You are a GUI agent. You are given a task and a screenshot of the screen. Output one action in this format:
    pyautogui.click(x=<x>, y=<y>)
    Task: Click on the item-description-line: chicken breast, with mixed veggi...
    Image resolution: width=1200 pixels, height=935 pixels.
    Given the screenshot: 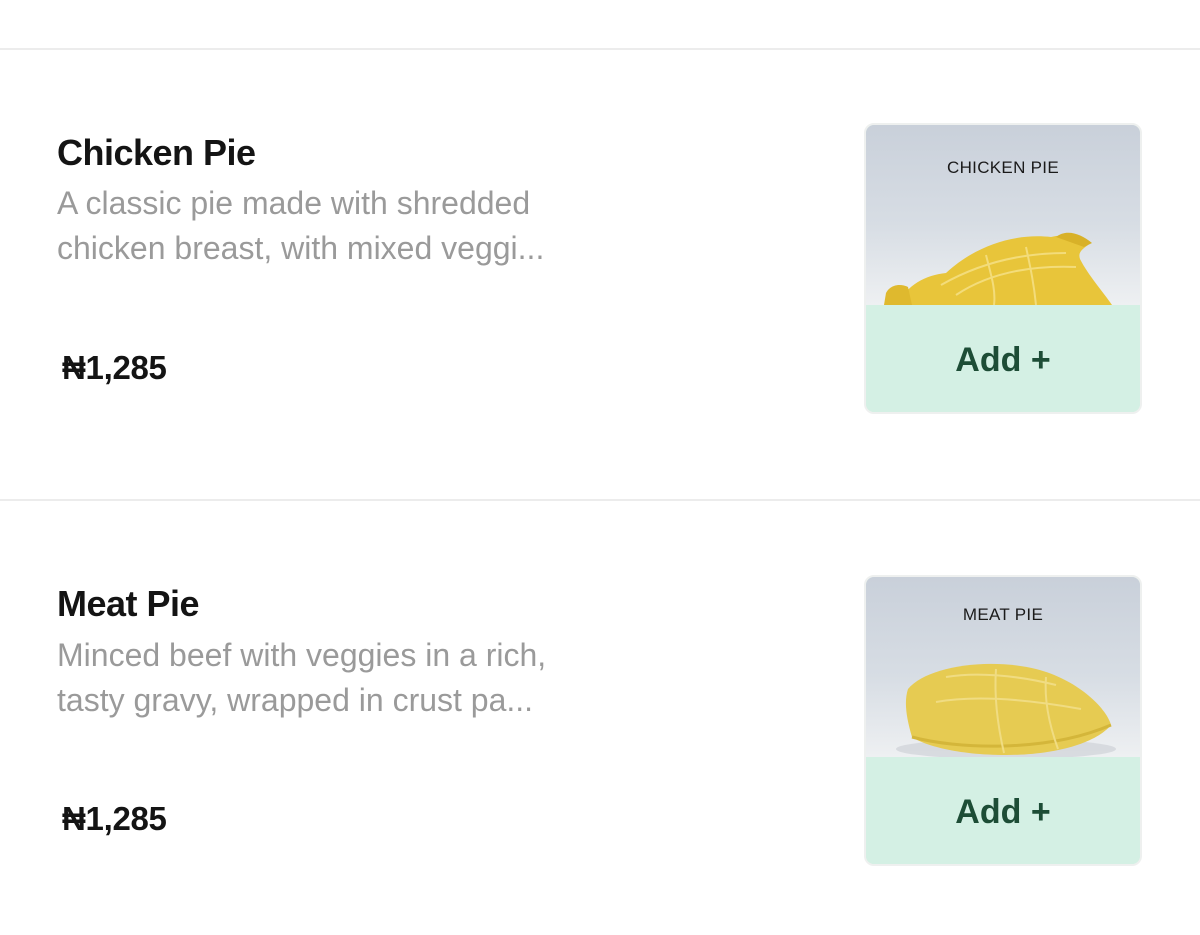 What is the action you would take?
    pyautogui.click(x=301, y=248)
    